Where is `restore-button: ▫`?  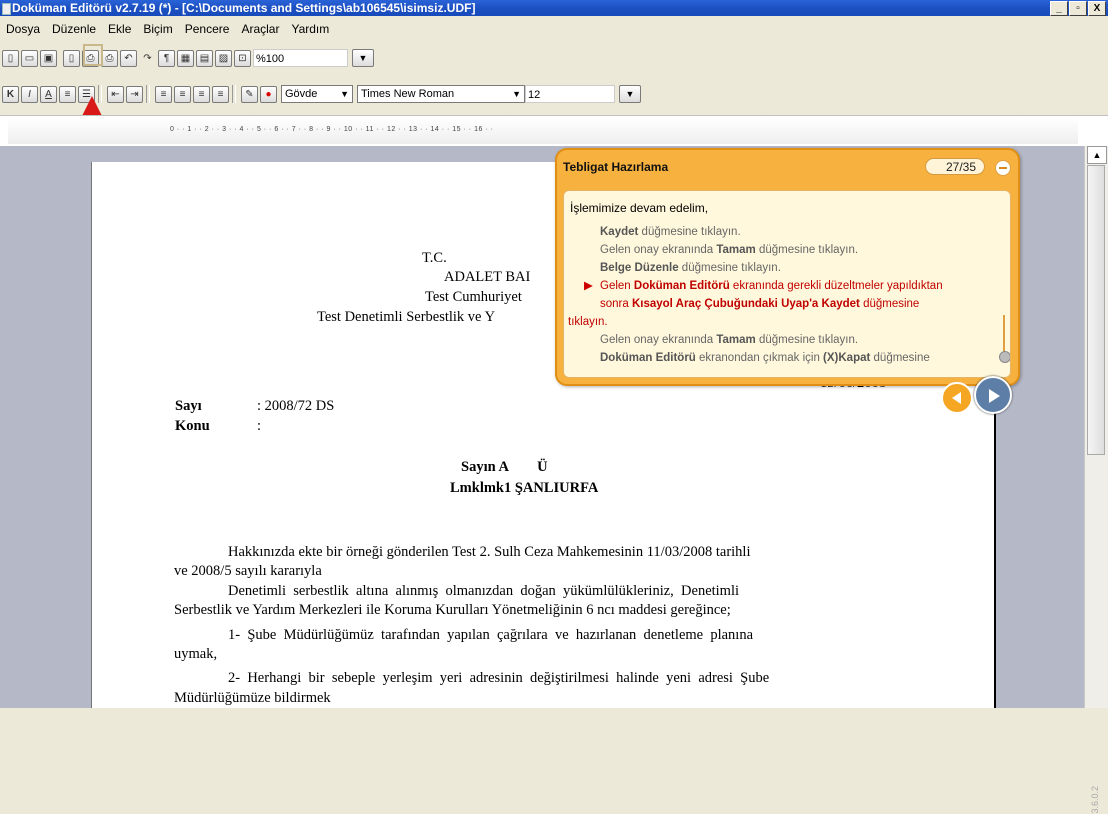
restore-button: ▫ is located at coordinates (1078, 8).